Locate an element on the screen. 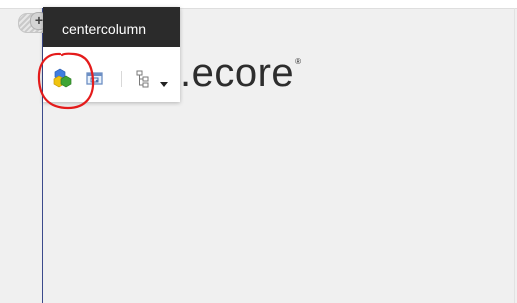 This screenshot has width=517, height=303. logo-registered-mark: ® is located at coordinates (298, 61).